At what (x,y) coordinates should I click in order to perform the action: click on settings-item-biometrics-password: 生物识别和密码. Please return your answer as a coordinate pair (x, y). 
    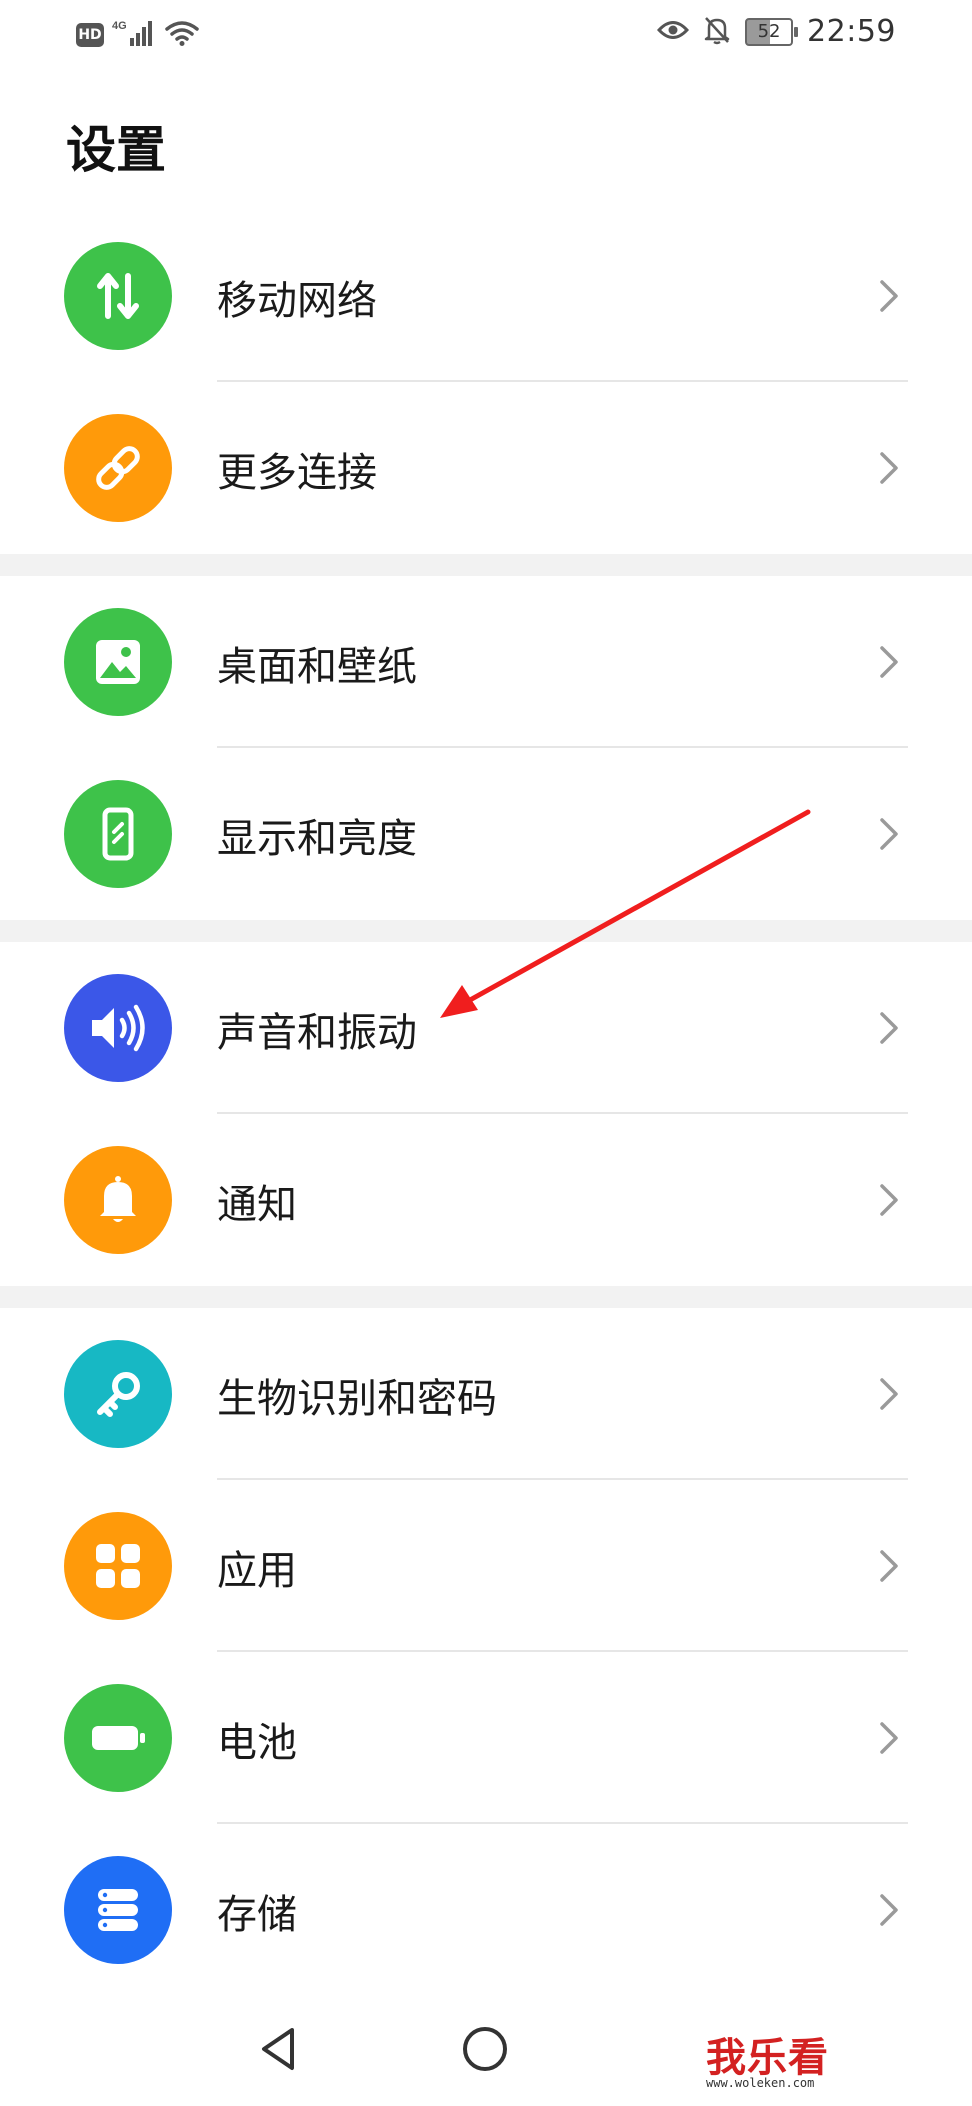
    Looking at the image, I should click on (486, 1394).